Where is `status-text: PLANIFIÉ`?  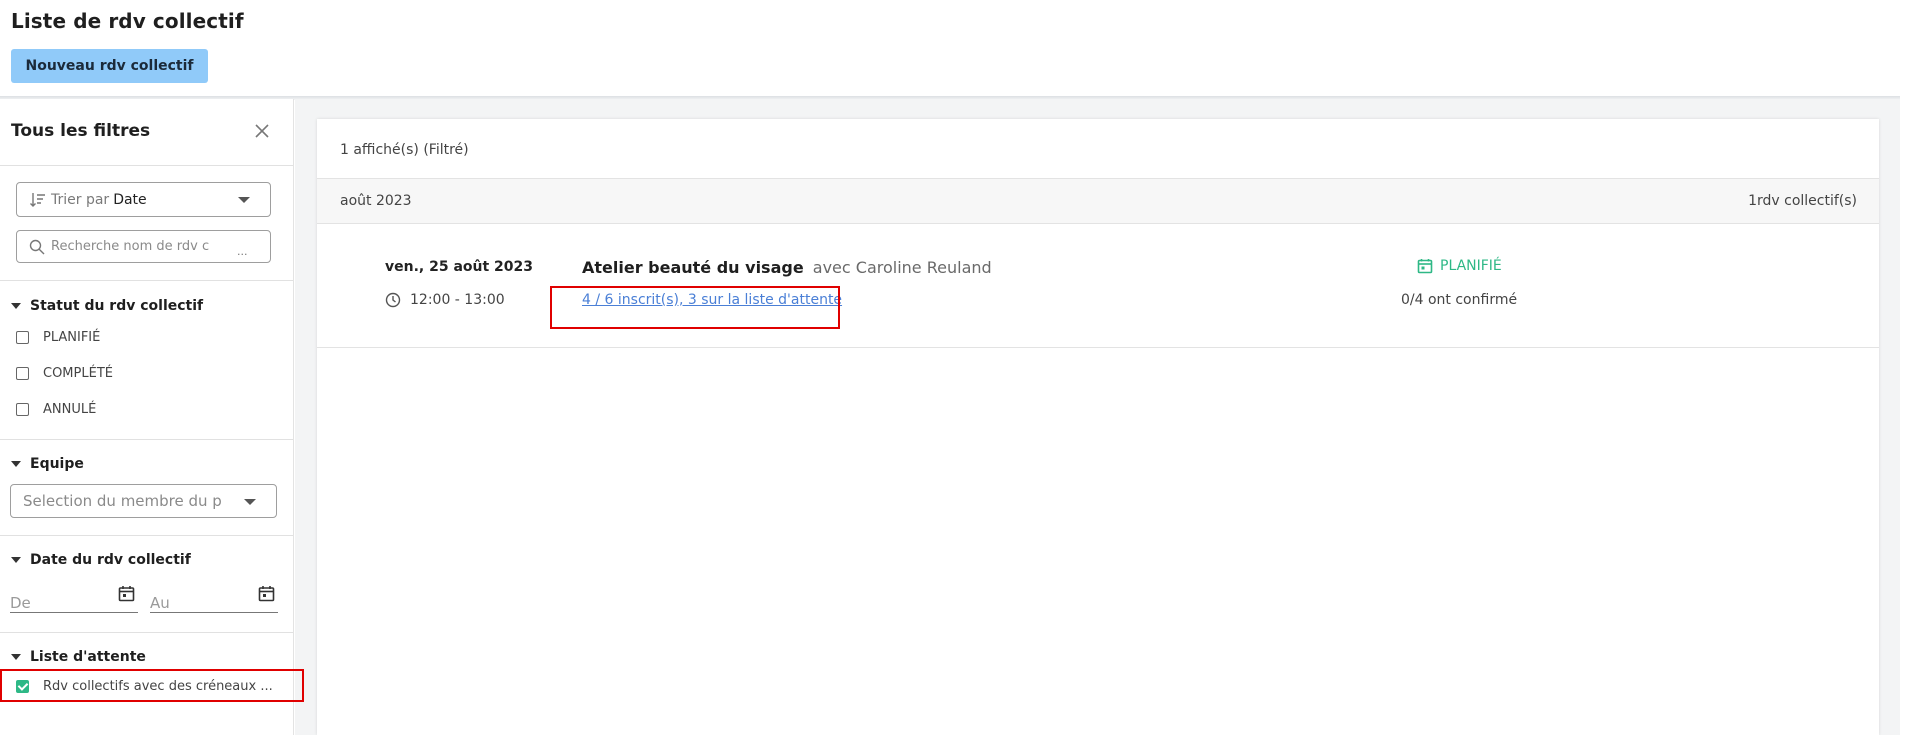
status-text: PLANIFIÉ is located at coordinates (1471, 266).